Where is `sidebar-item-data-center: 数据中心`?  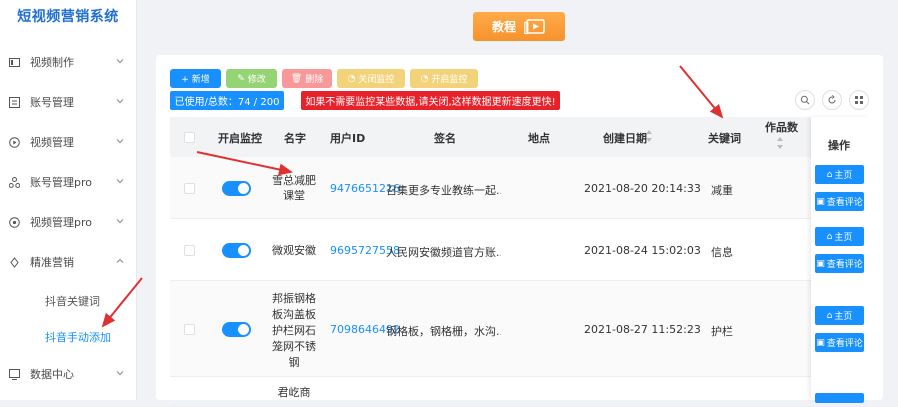 sidebar-item-data-center: 数据中心 is located at coordinates (68, 374).